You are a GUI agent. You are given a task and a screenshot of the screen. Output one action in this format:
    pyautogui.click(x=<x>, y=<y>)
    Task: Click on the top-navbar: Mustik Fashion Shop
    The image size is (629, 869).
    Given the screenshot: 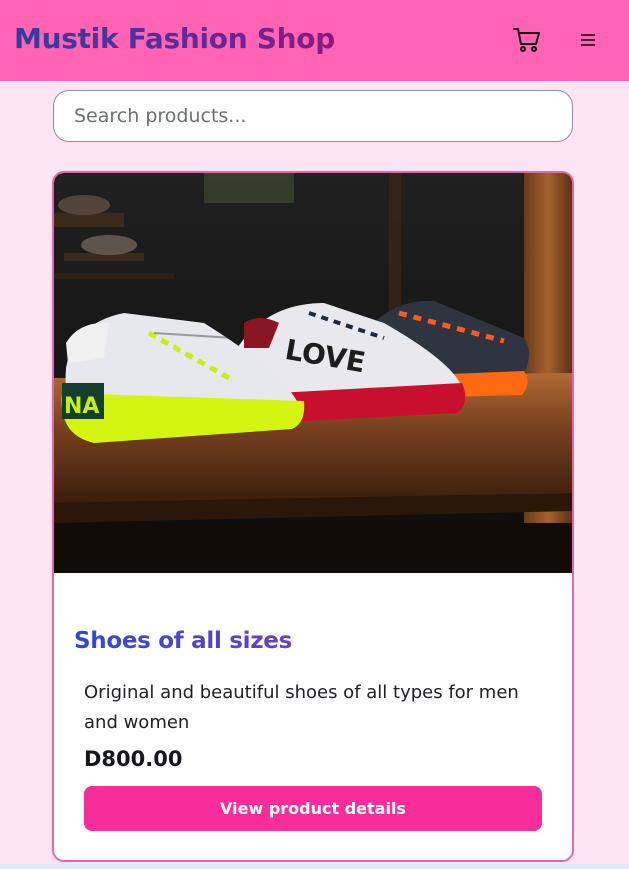 What is the action you would take?
    pyautogui.click(x=314, y=40)
    